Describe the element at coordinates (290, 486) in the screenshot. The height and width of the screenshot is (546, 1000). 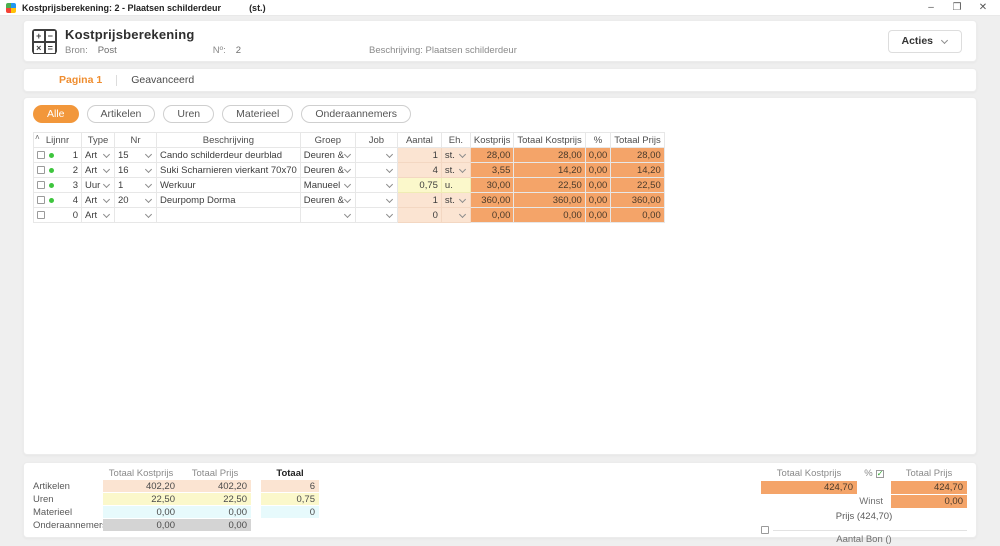
I see `artikelen-aantal: 6` at that location.